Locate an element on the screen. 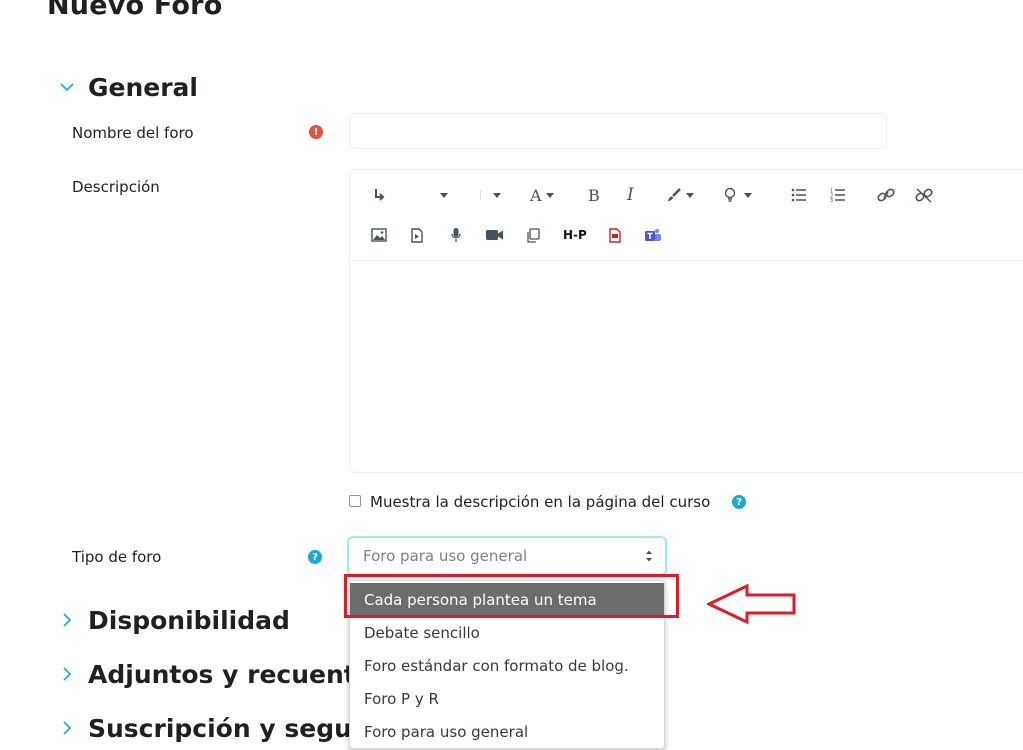 This screenshot has height=750, width=1023. highlighter-dropdown is located at coordinates (680, 195).